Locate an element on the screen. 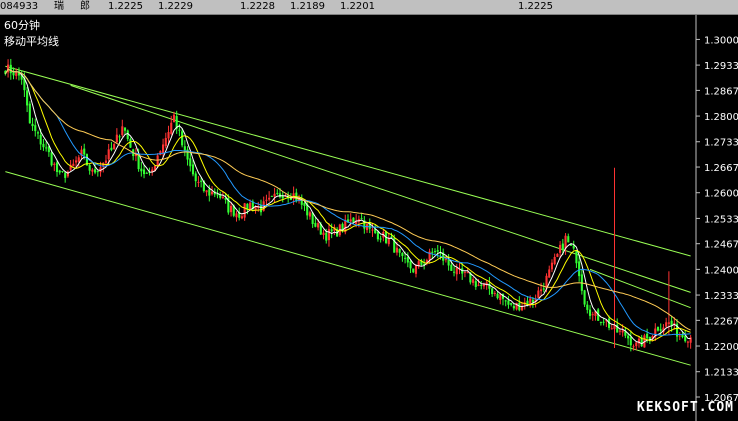 The height and width of the screenshot is (421, 738). quote-open: 1.2225 is located at coordinates (125, 6).